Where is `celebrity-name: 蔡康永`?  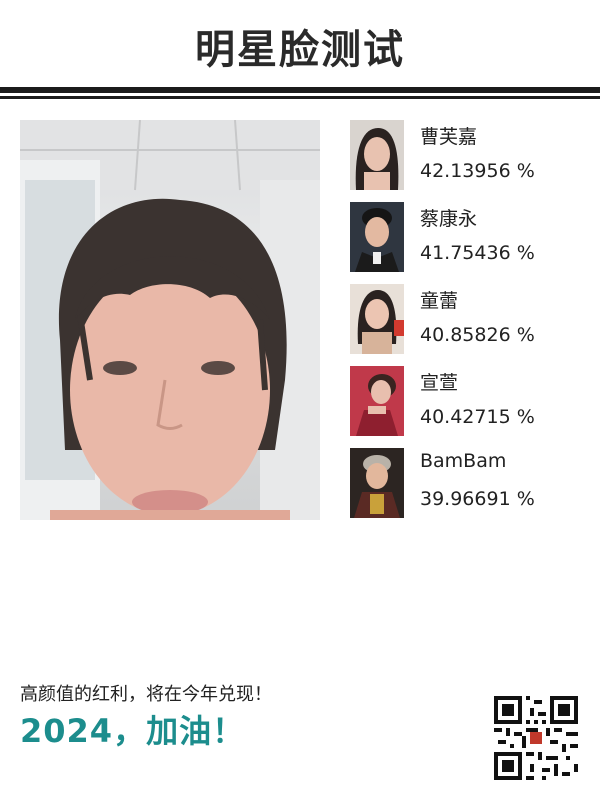 celebrity-name: 蔡康永 is located at coordinates (449, 219).